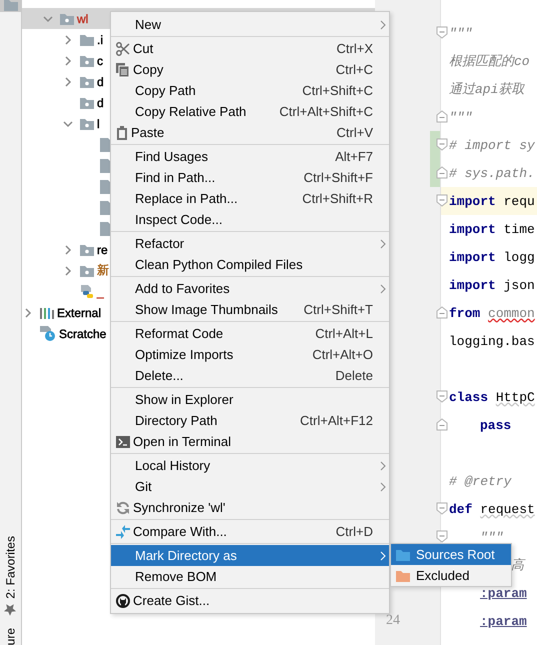 The height and width of the screenshot is (645, 537). Describe the element at coordinates (337, 90) in the screenshot. I see `shortcut-text: Ctrl+Shift+C` at that location.